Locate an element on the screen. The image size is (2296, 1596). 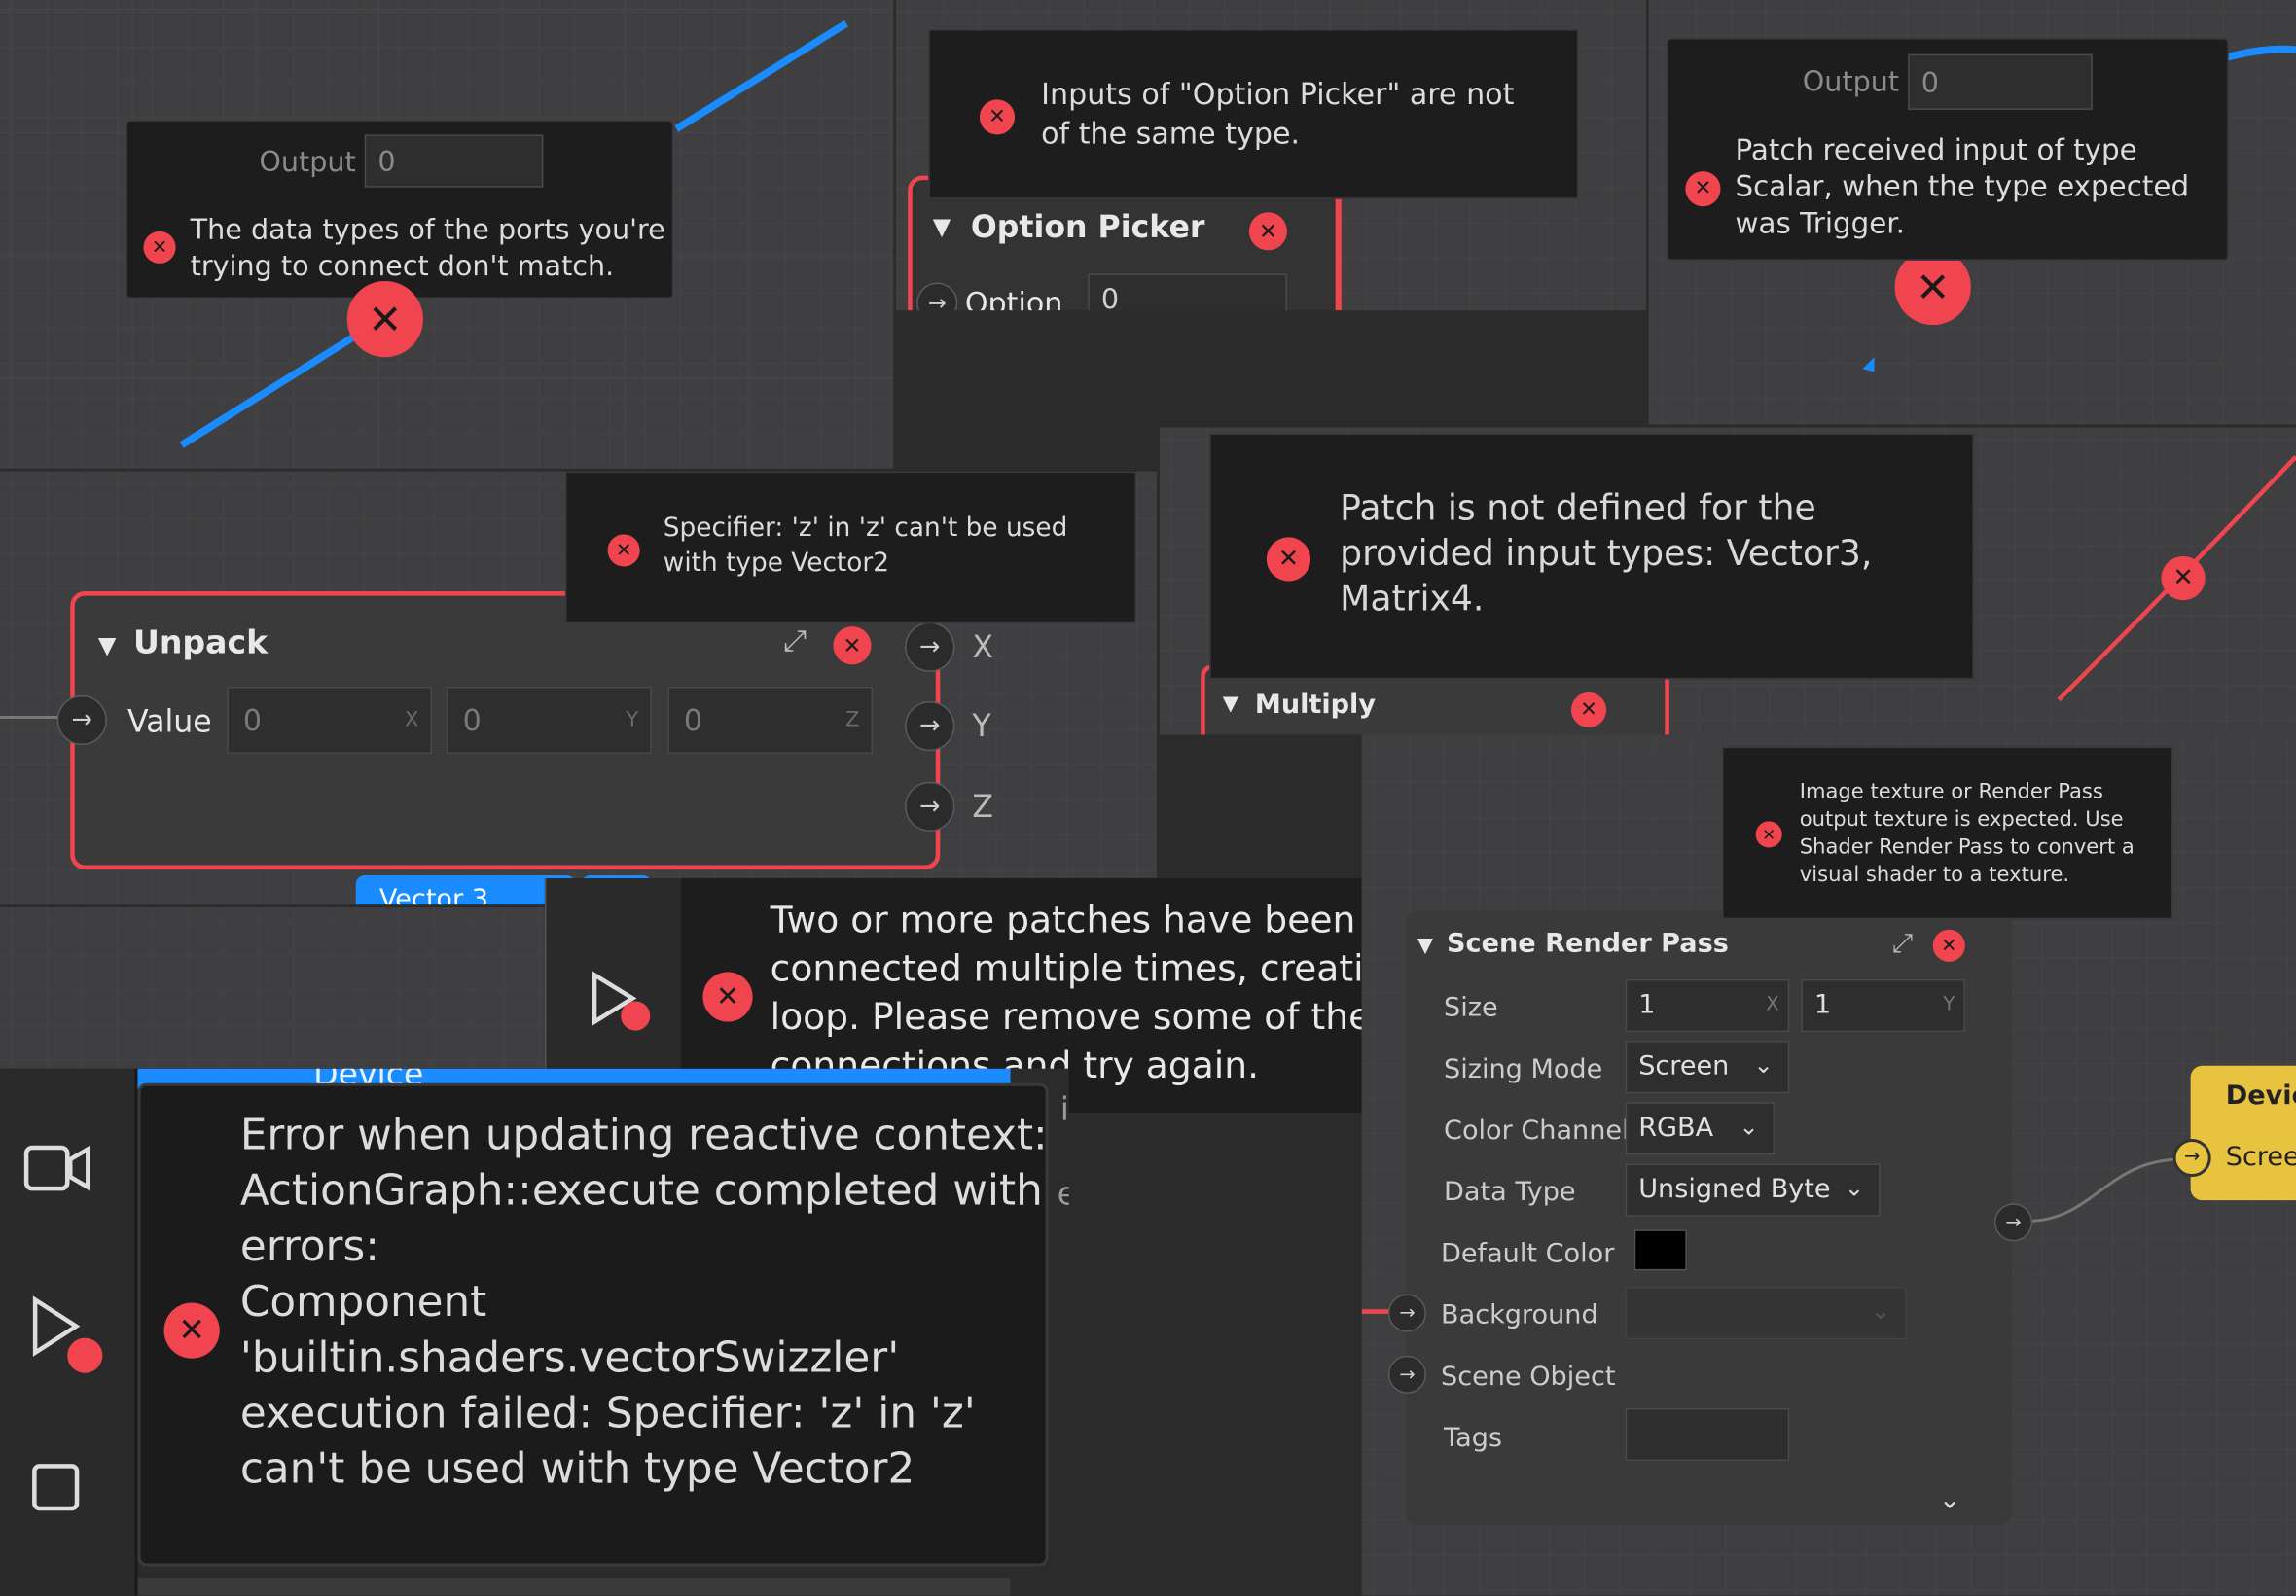
tooltip-line-1: Image texture or Render Pass is located at coordinates (1951, 792).